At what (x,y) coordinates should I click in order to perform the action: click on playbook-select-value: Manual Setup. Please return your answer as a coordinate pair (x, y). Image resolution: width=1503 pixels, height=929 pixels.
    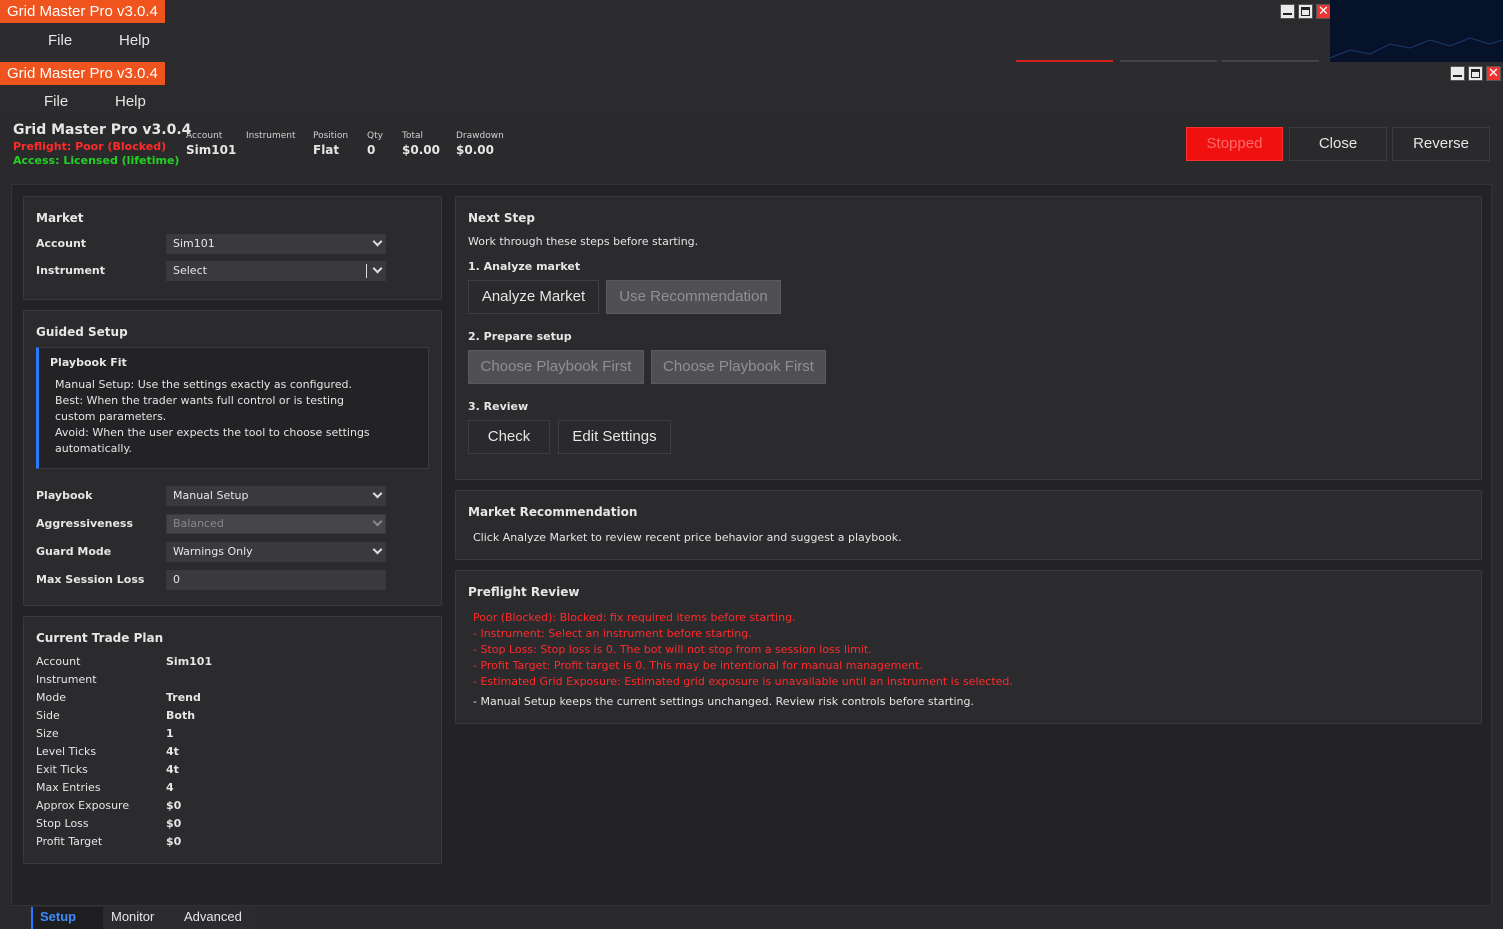
    Looking at the image, I should click on (211, 495).